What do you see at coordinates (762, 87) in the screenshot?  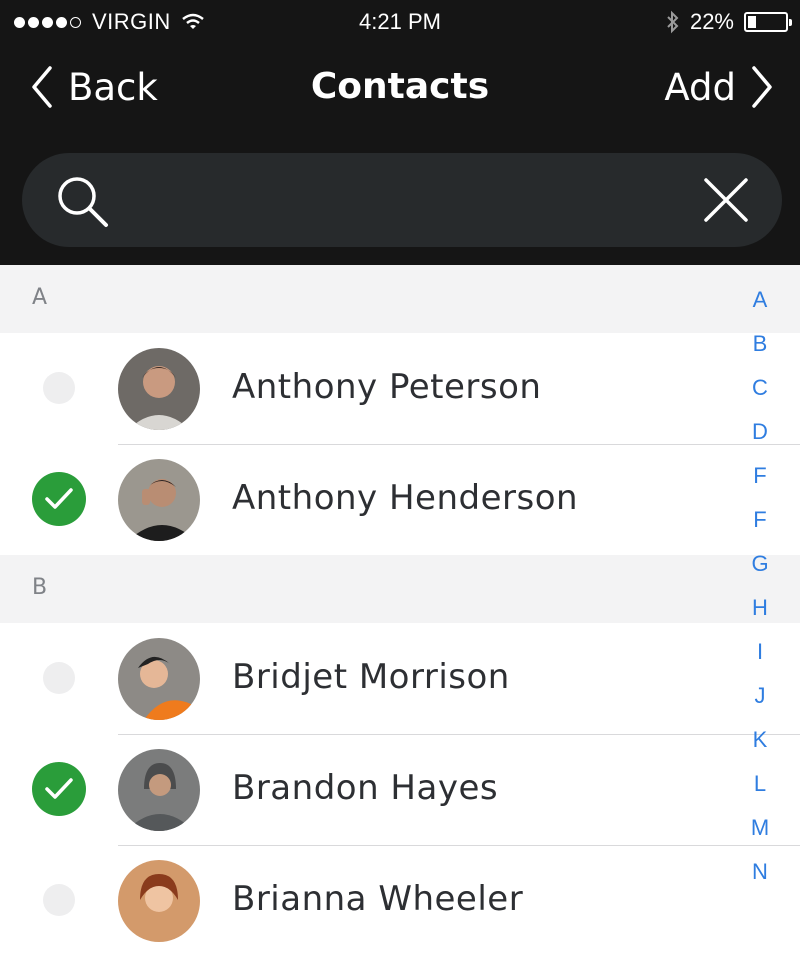 I see `chevron-right-icon` at bounding box center [762, 87].